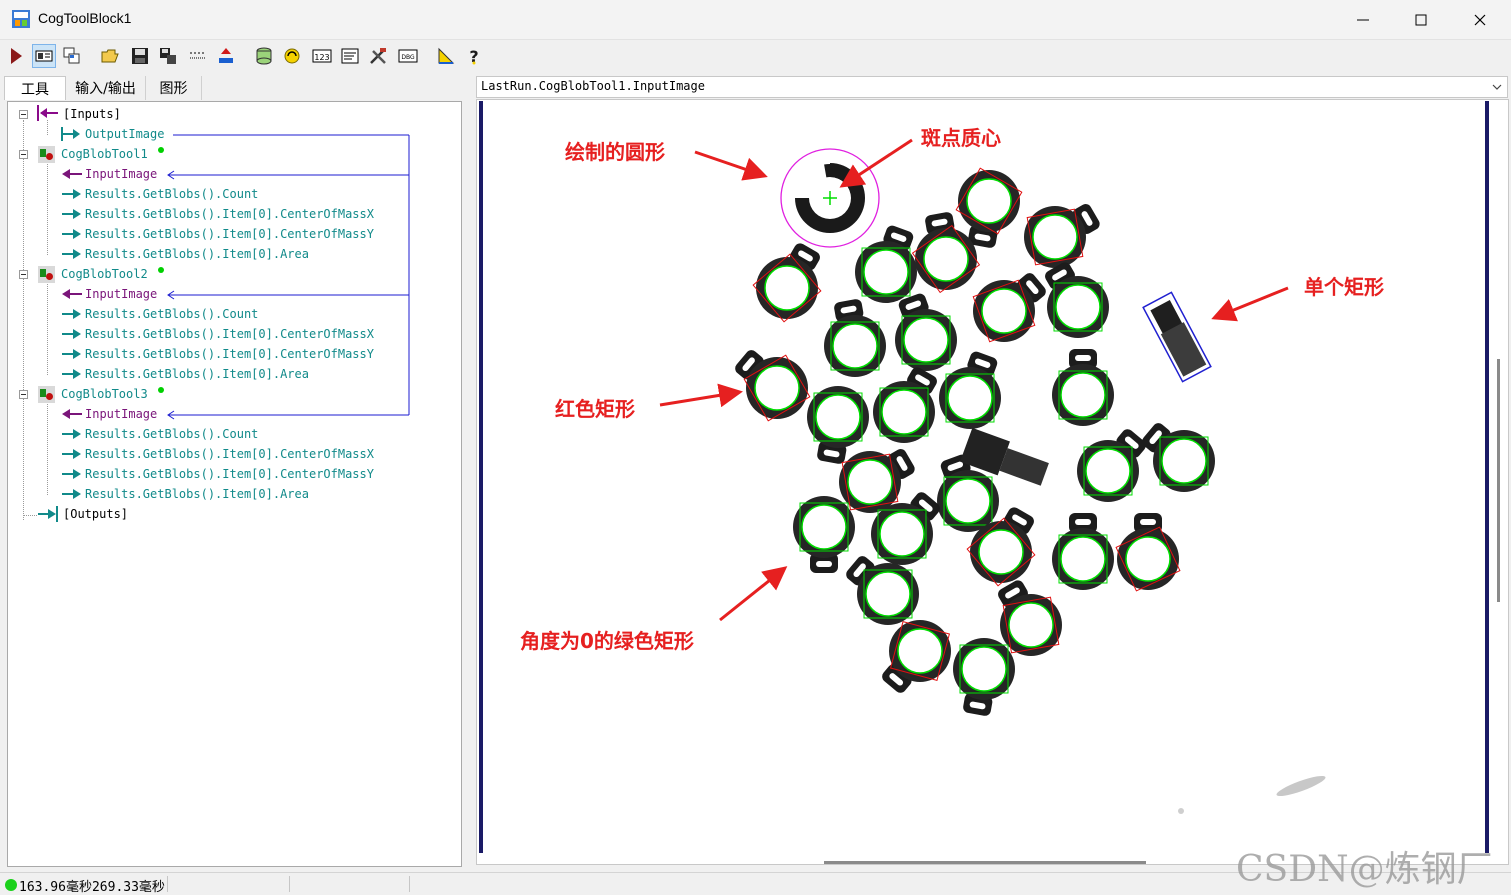  I want to click on show-tool-icon, so click(44, 56).